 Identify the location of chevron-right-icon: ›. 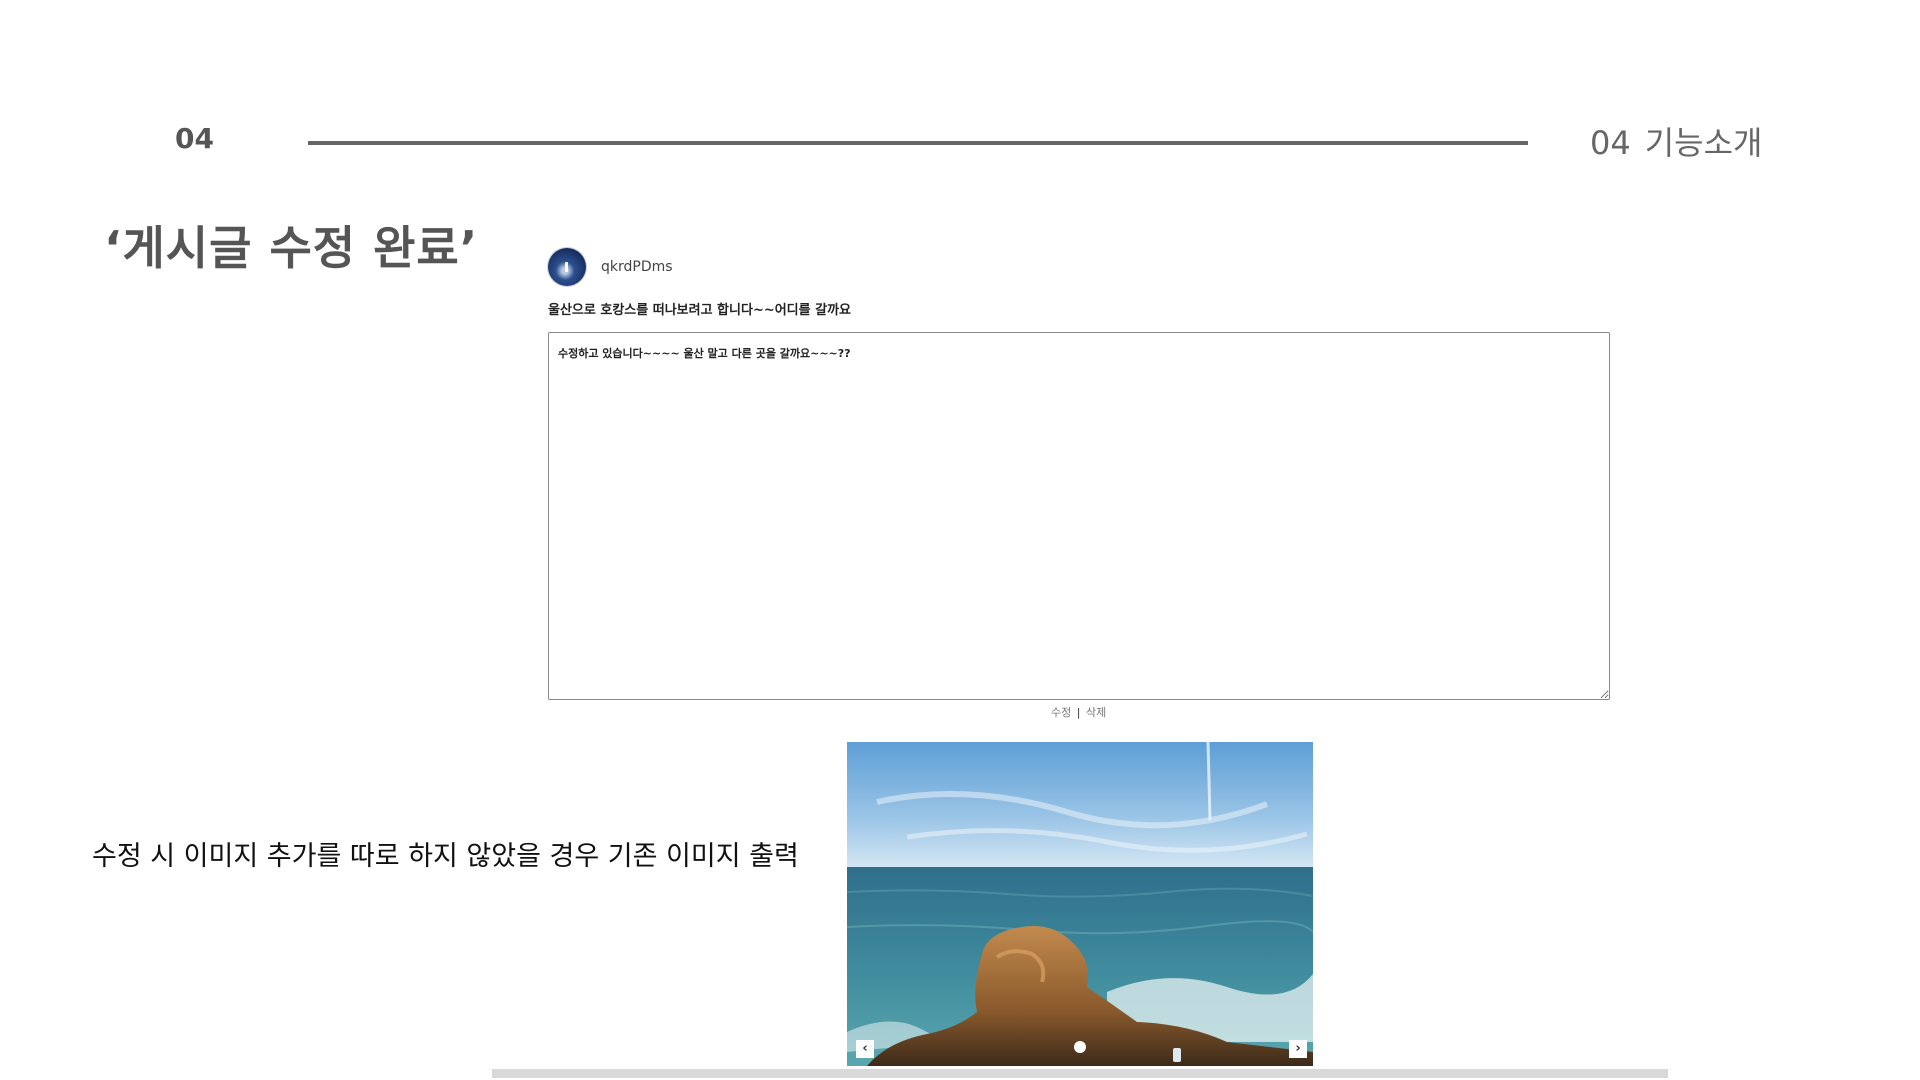
(1298, 1048).